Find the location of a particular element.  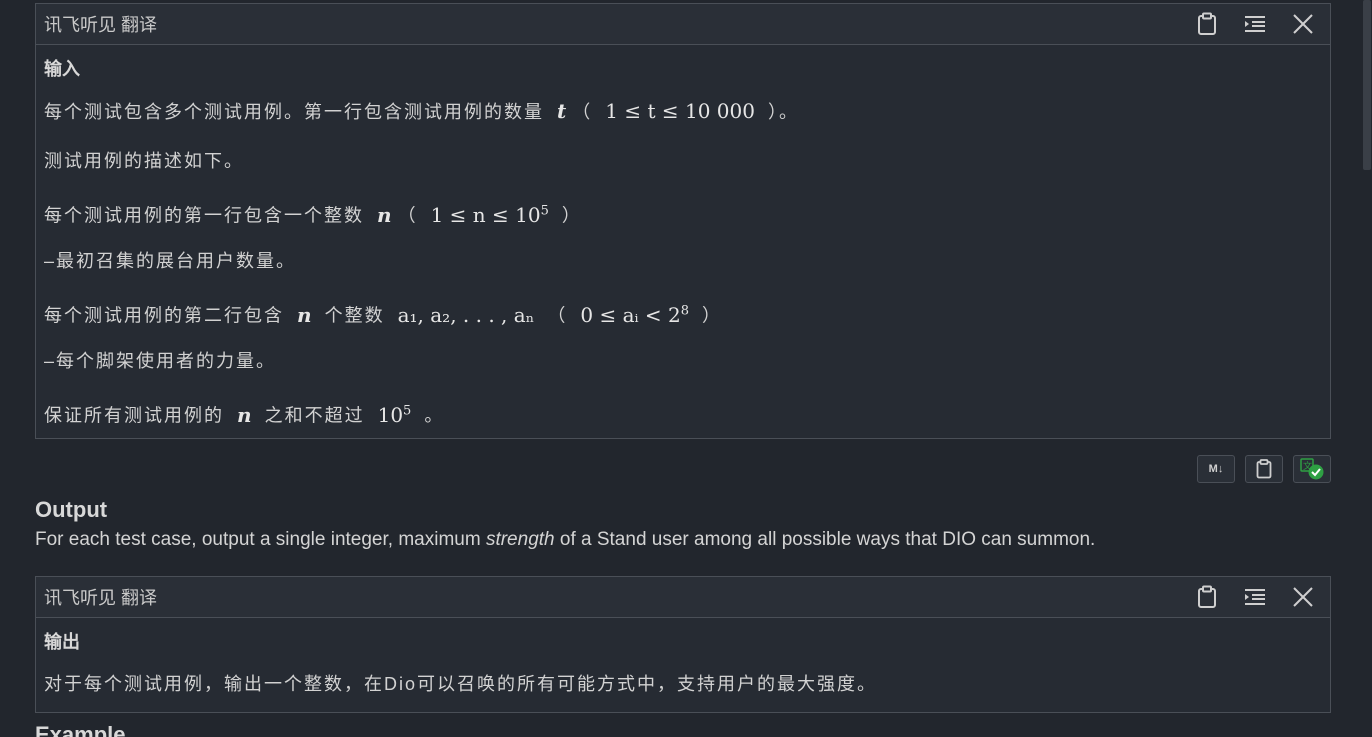

action-row: M↓ 文 is located at coordinates (1264, 469).